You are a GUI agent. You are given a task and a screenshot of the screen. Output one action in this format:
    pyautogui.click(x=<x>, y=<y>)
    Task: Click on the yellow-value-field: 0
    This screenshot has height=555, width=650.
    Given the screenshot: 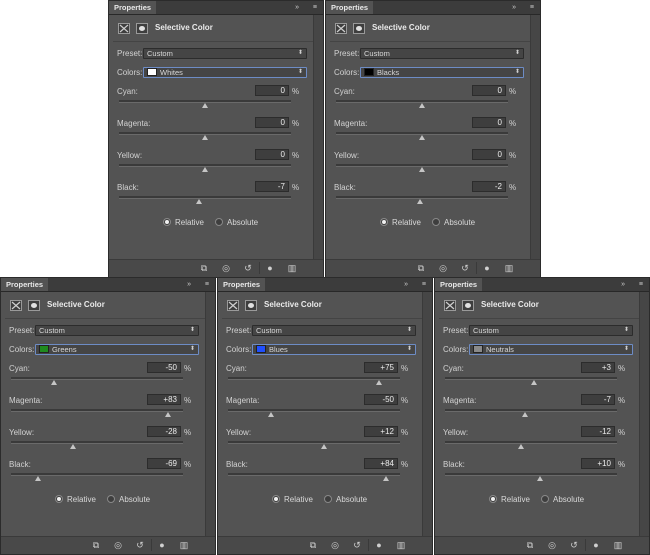 What is the action you would take?
    pyautogui.click(x=272, y=154)
    